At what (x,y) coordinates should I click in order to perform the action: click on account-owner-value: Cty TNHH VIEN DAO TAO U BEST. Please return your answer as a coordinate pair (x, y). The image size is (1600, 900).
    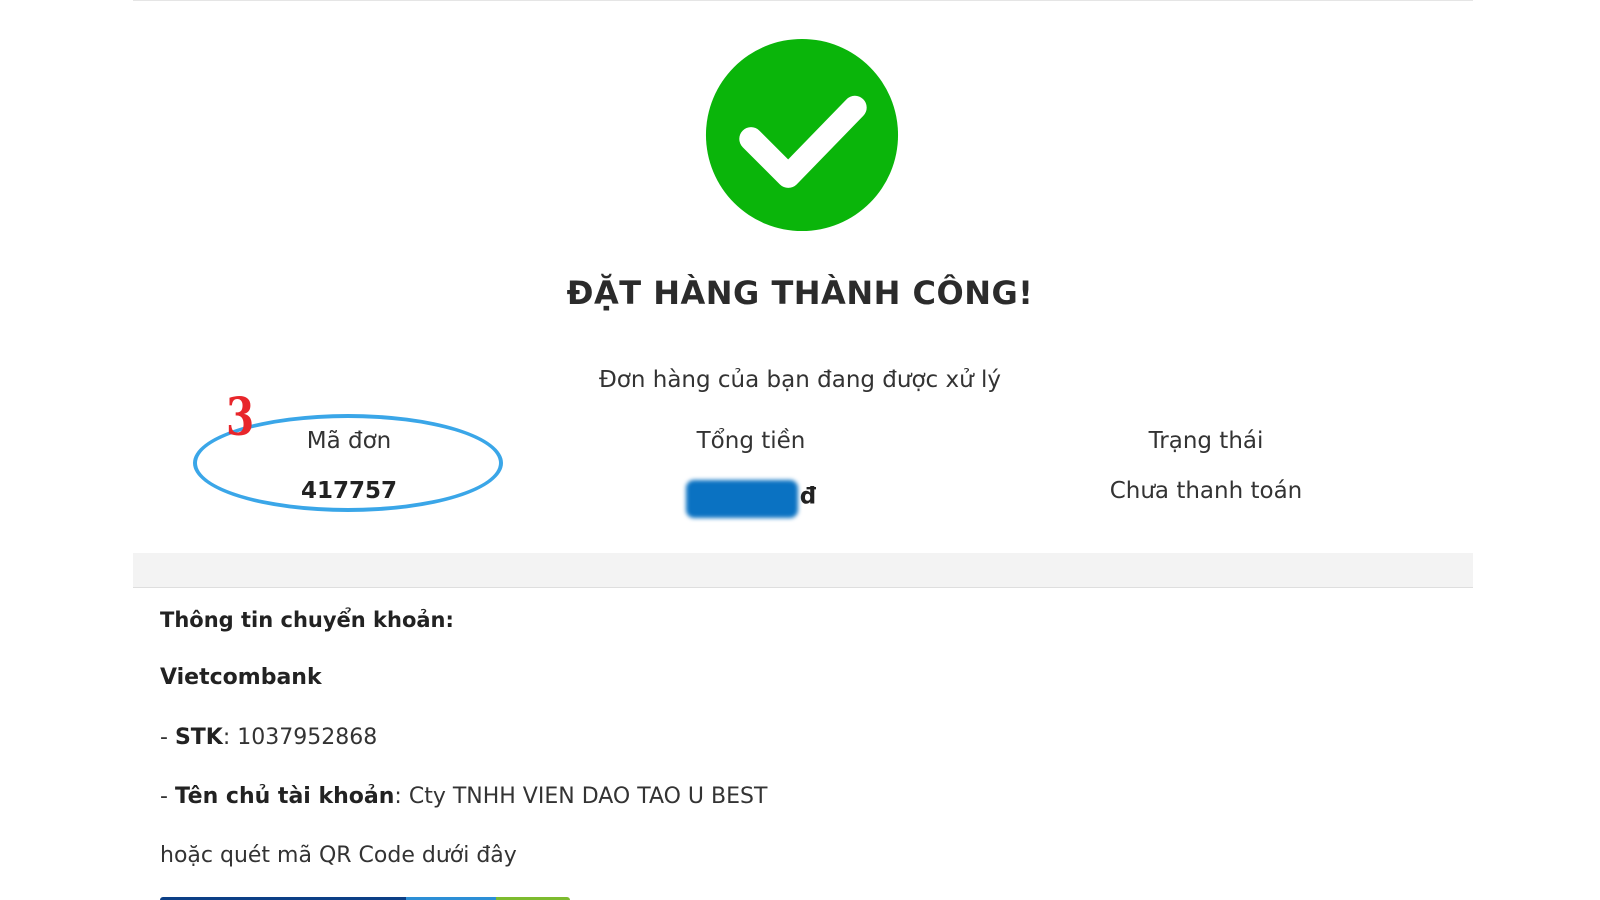
    Looking at the image, I should click on (588, 796).